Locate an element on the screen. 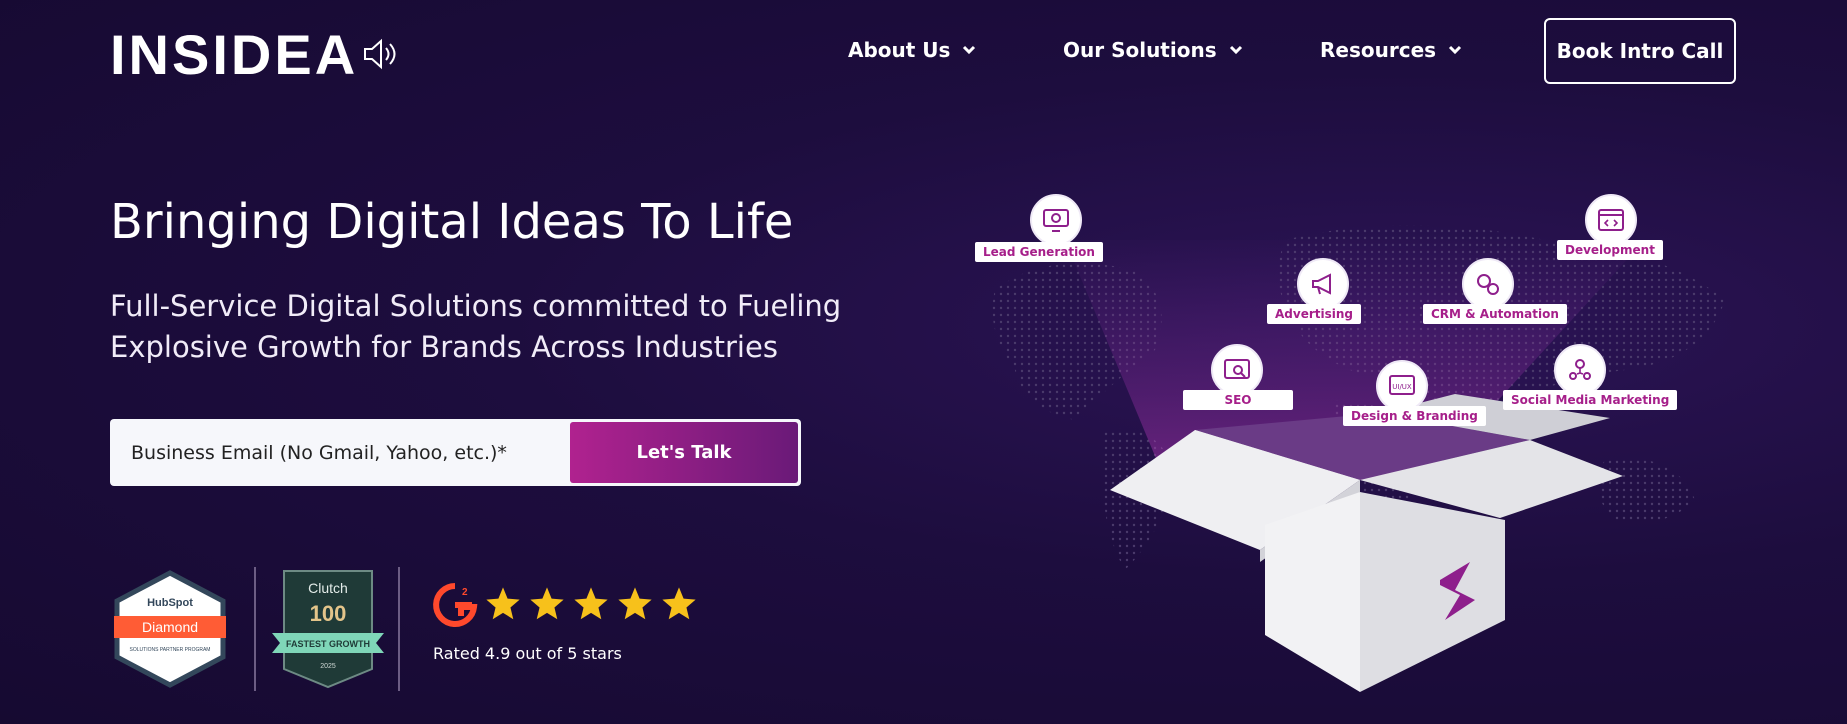 This screenshot has height=724, width=1847. development-tag: Development is located at coordinates (1610, 250).